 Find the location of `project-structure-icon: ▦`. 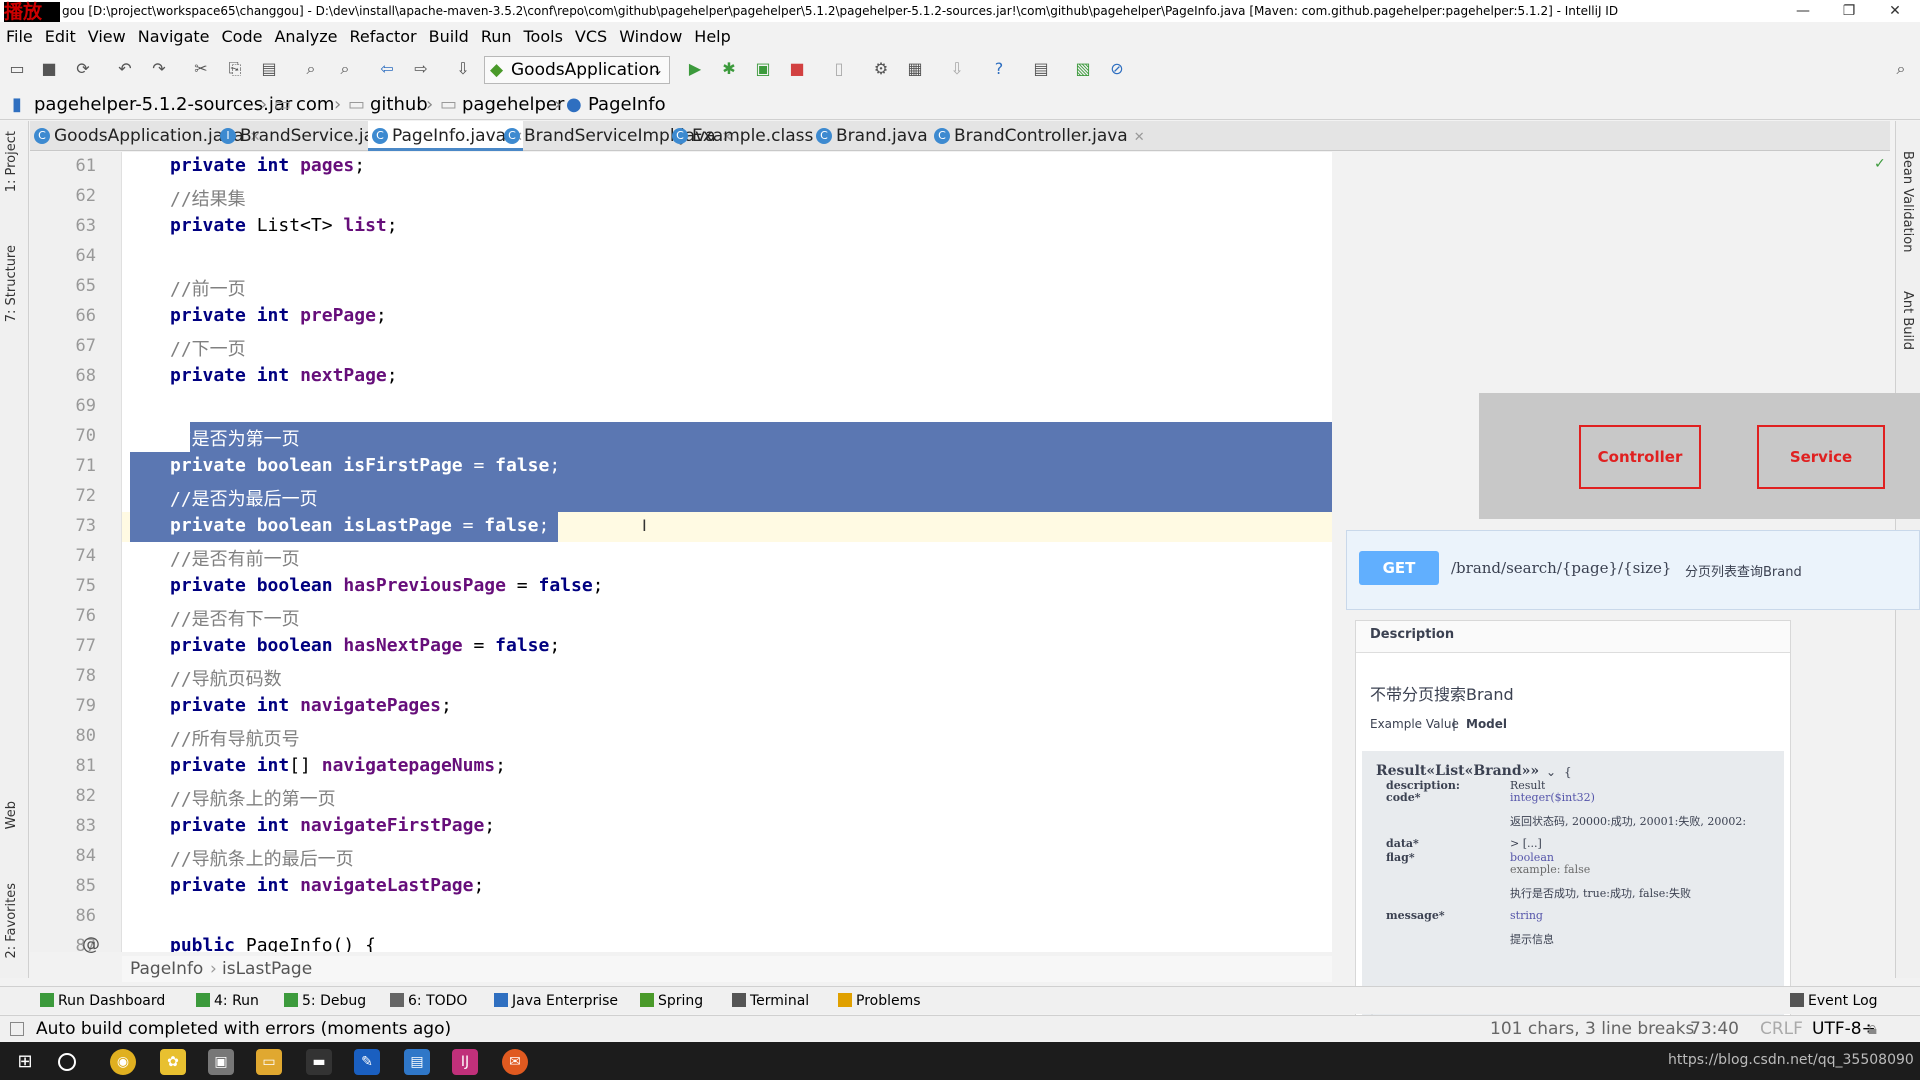

project-structure-icon: ▦ is located at coordinates (915, 69).